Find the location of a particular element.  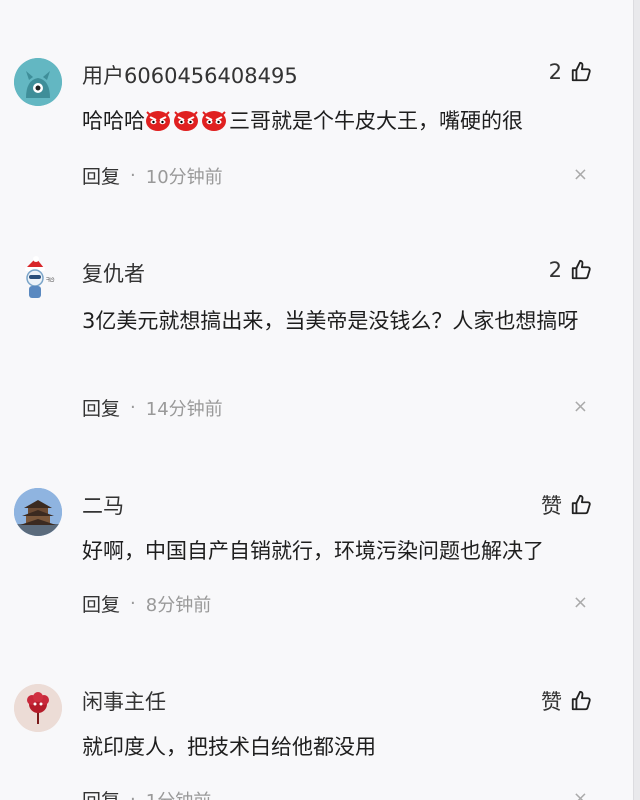

comment-footer: 回复 · 1分钟前 is located at coordinates (146, 793).